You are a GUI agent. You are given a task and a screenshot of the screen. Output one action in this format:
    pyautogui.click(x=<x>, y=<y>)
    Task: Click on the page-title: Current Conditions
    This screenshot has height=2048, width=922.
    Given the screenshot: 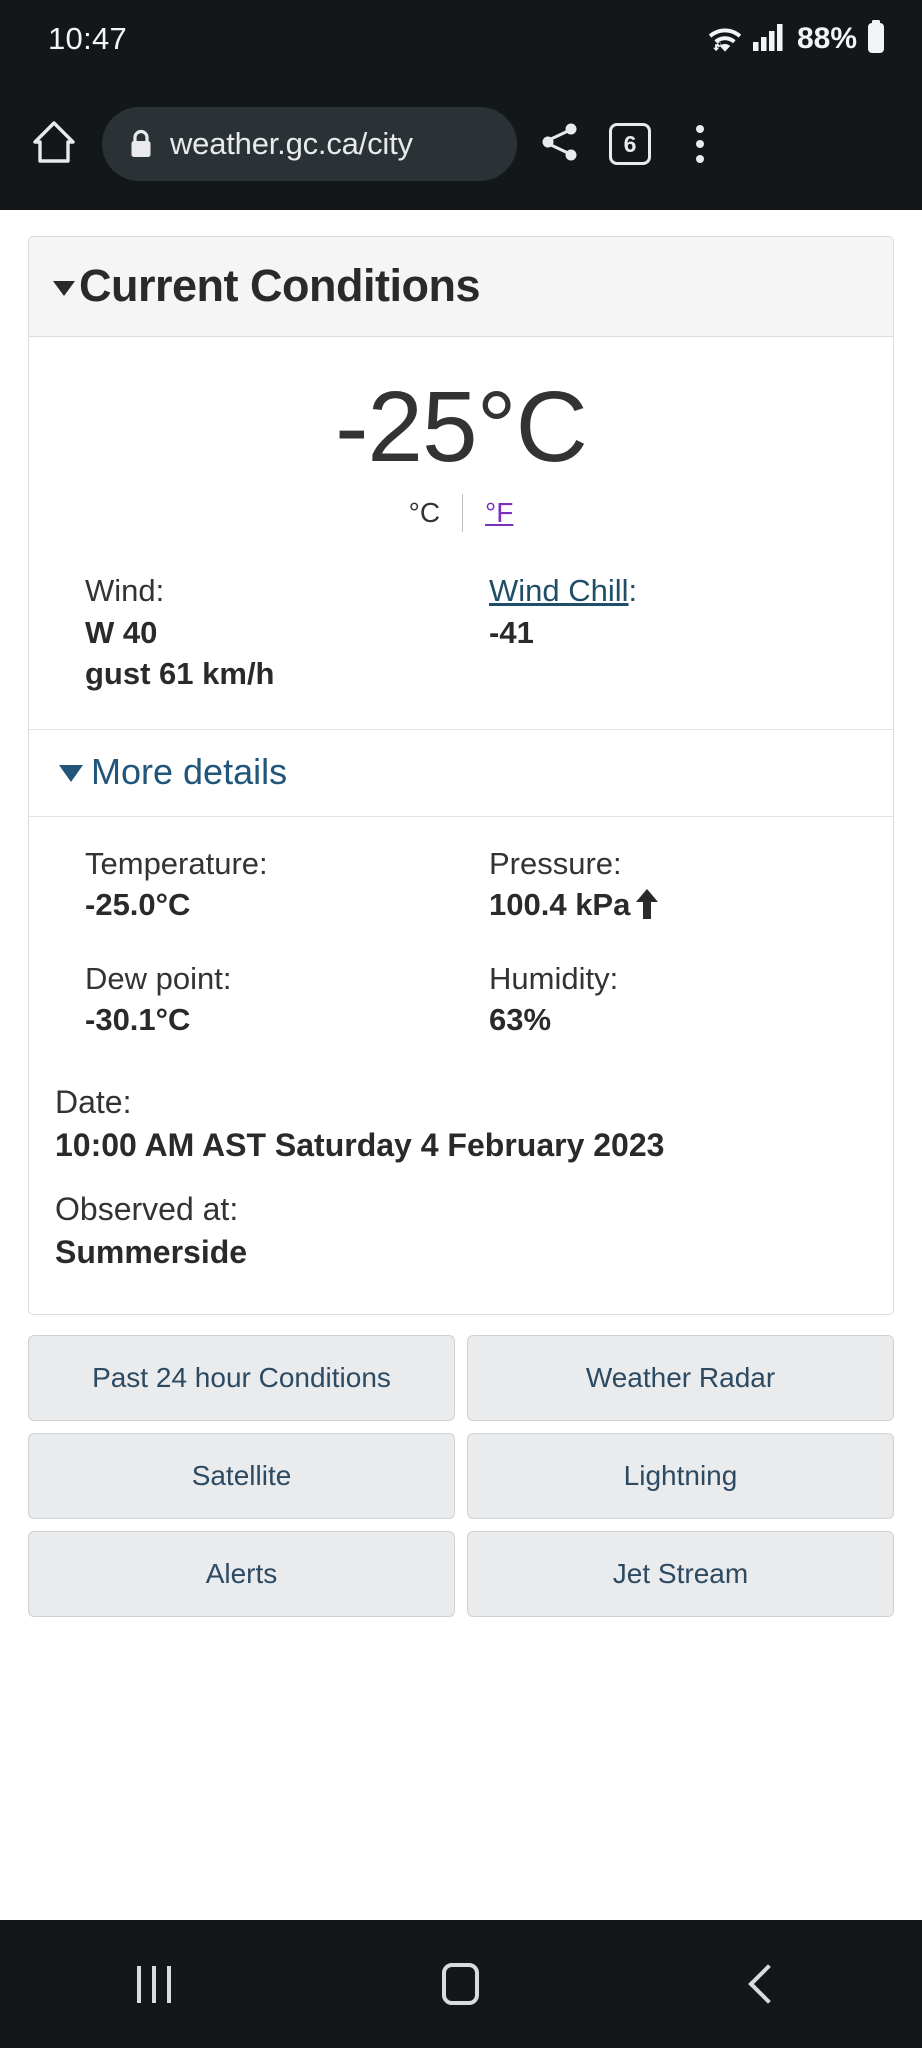 What is the action you would take?
    pyautogui.click(x=461, y=285)
    